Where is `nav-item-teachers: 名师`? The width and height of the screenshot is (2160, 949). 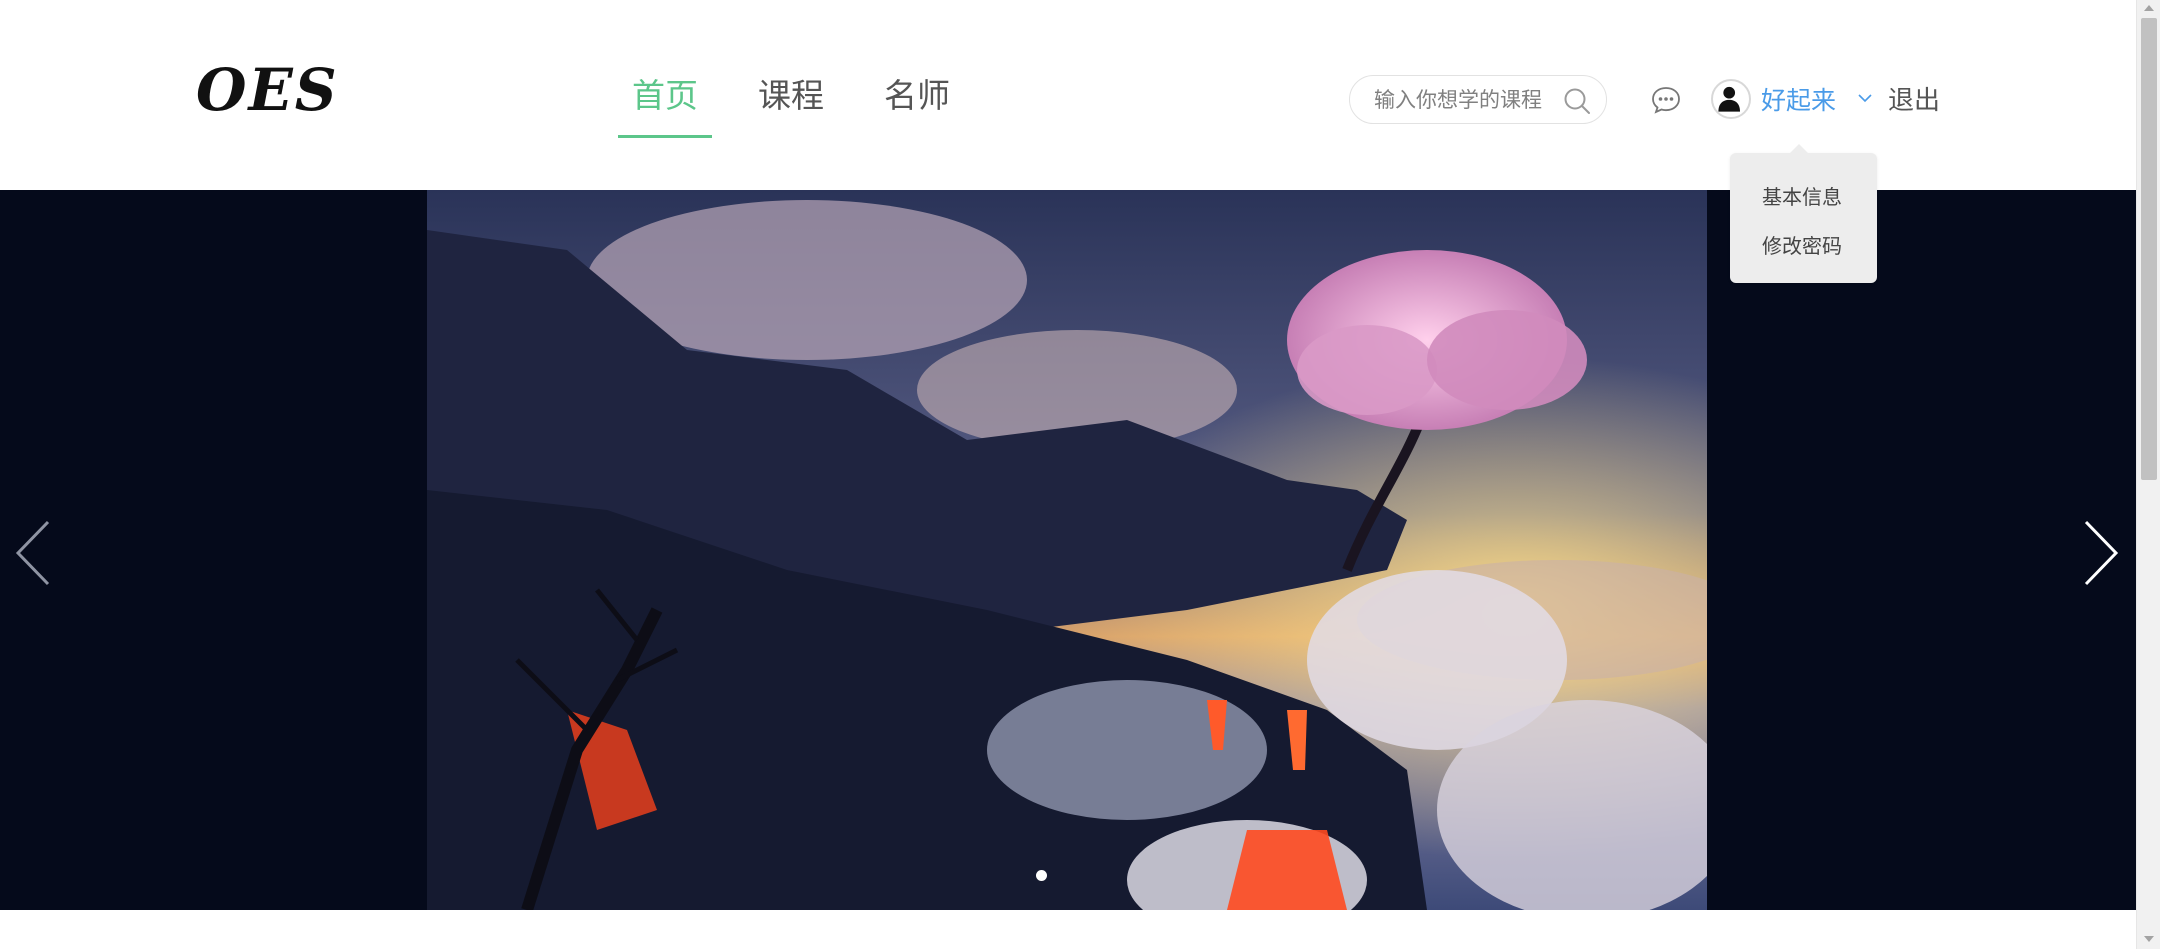 nav-item-teachers: 名师 is located at coordinates (917, 99).